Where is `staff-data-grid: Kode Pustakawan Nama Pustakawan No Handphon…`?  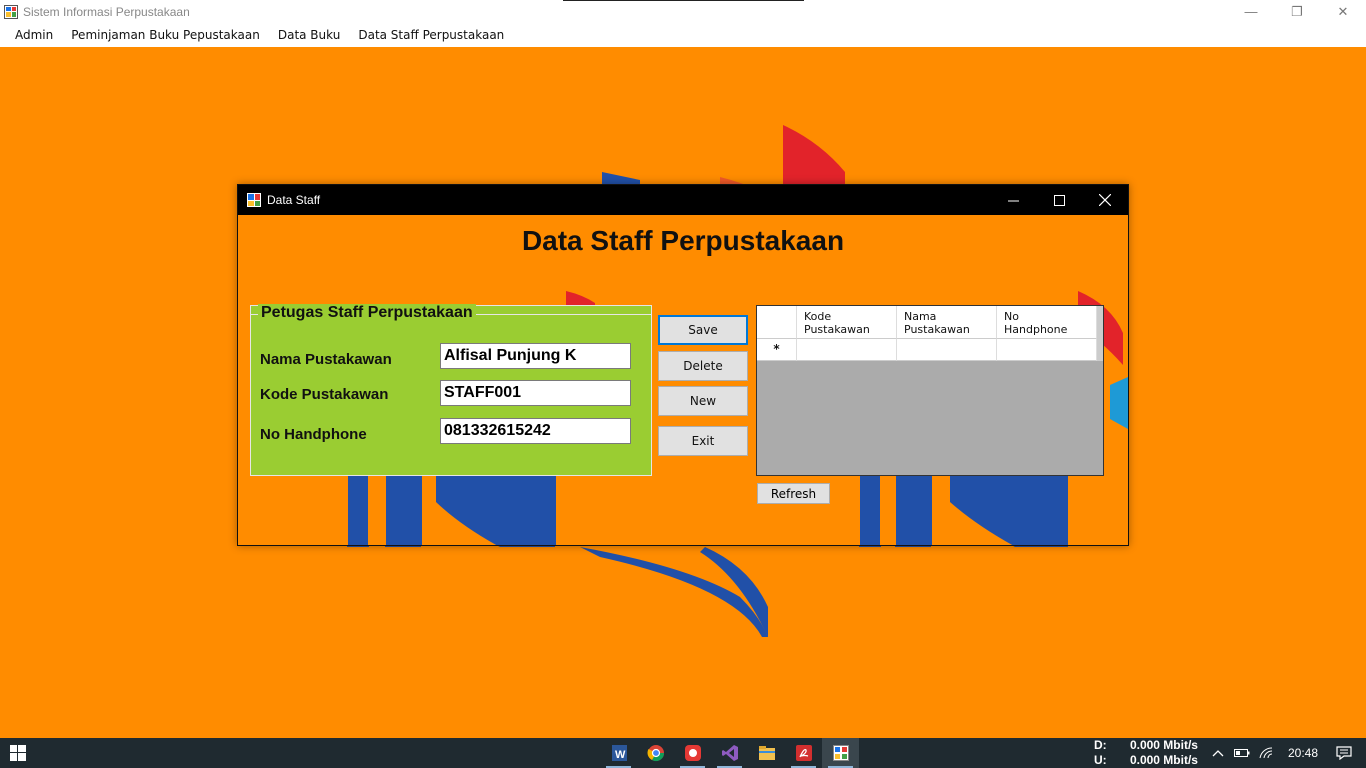
staff-data-grid: Kode Pustakawan Nama Pustakawan No Handphon… is located at coordinates (930, 390).